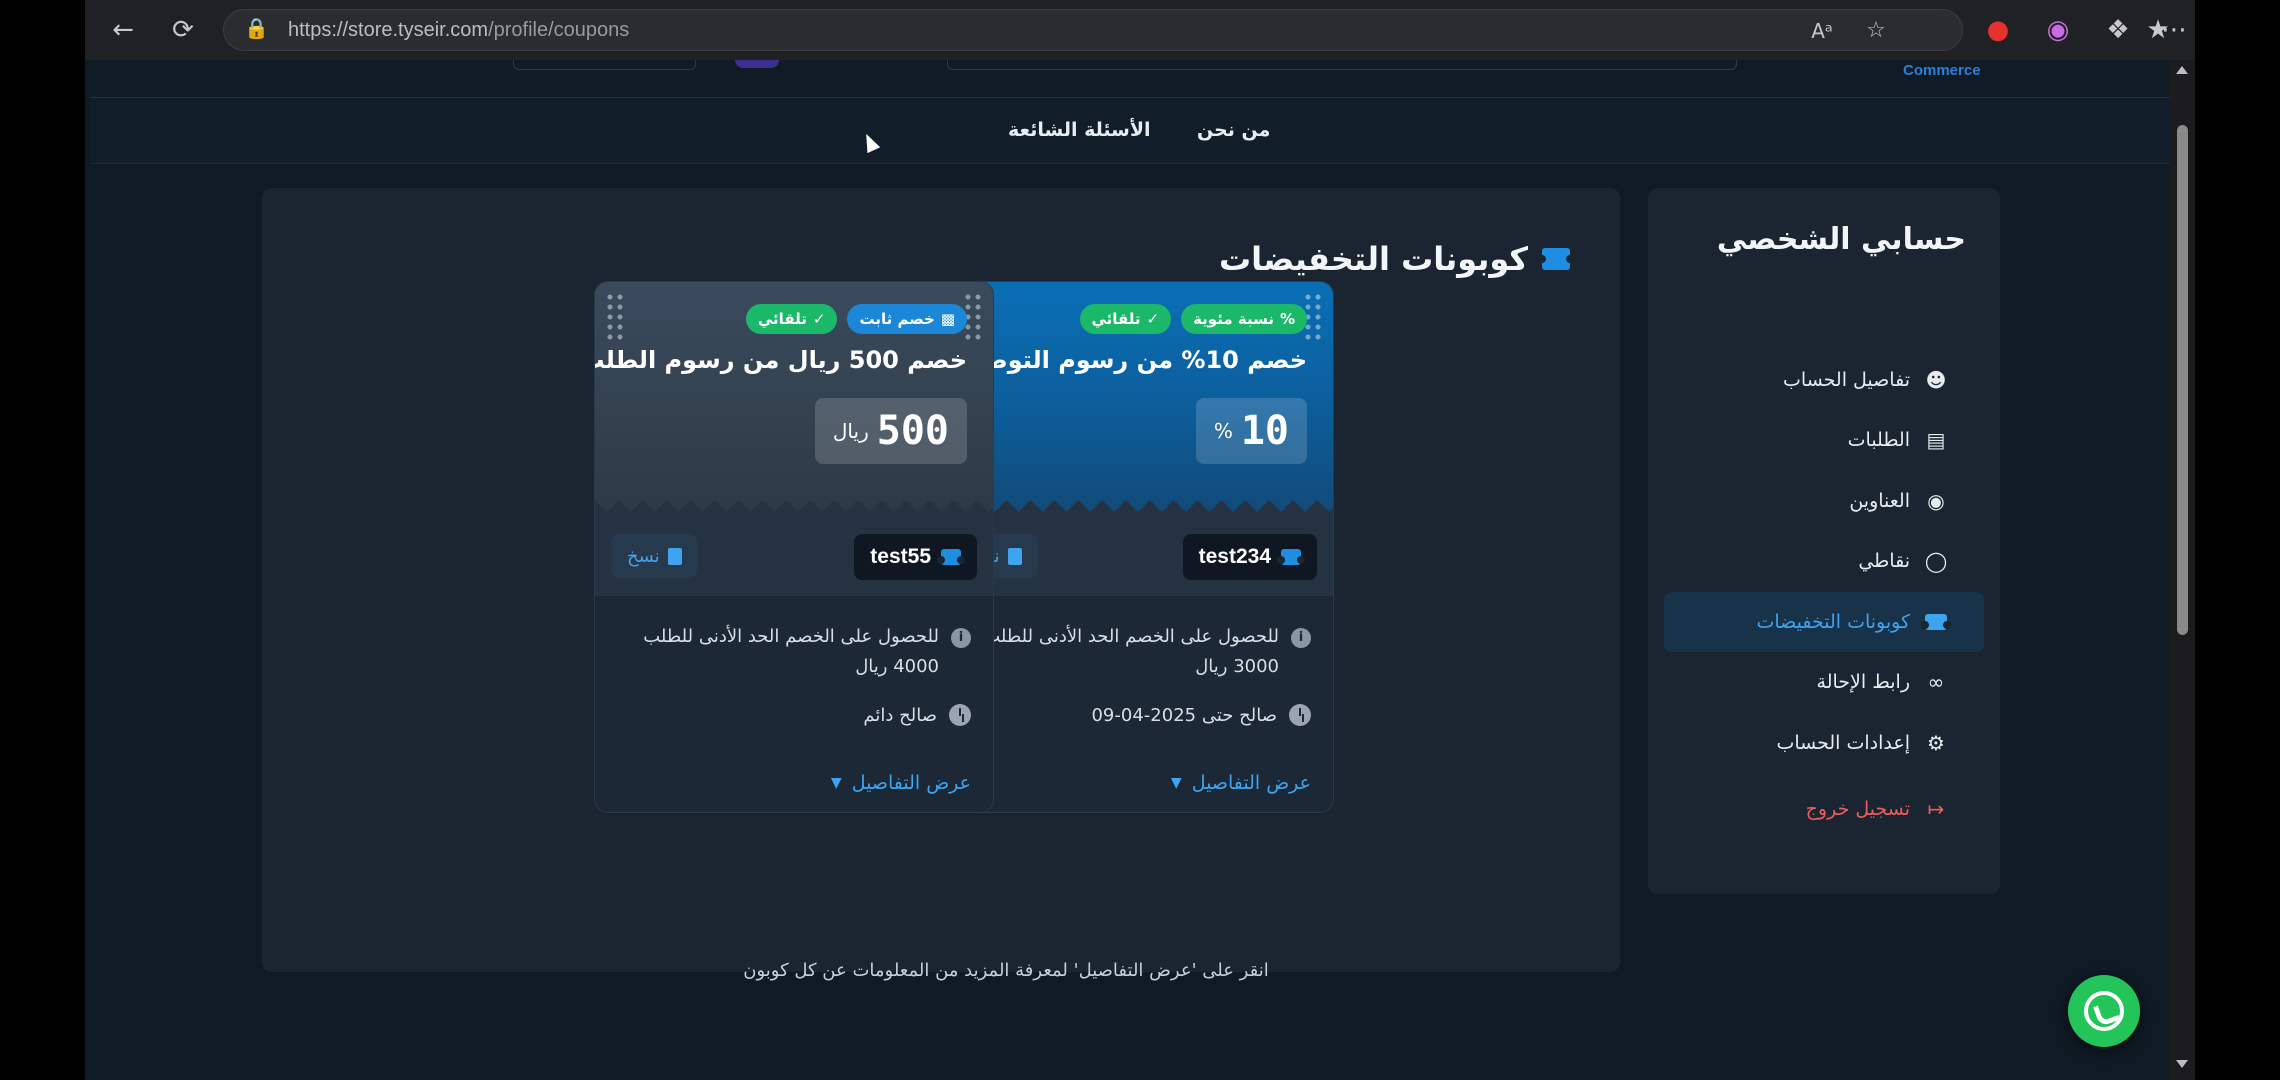 Image resolution: width=2280 pixels, height=1080 pixels. I want to click on type-badge: % نسبة مئوية, so click(1244, 319).